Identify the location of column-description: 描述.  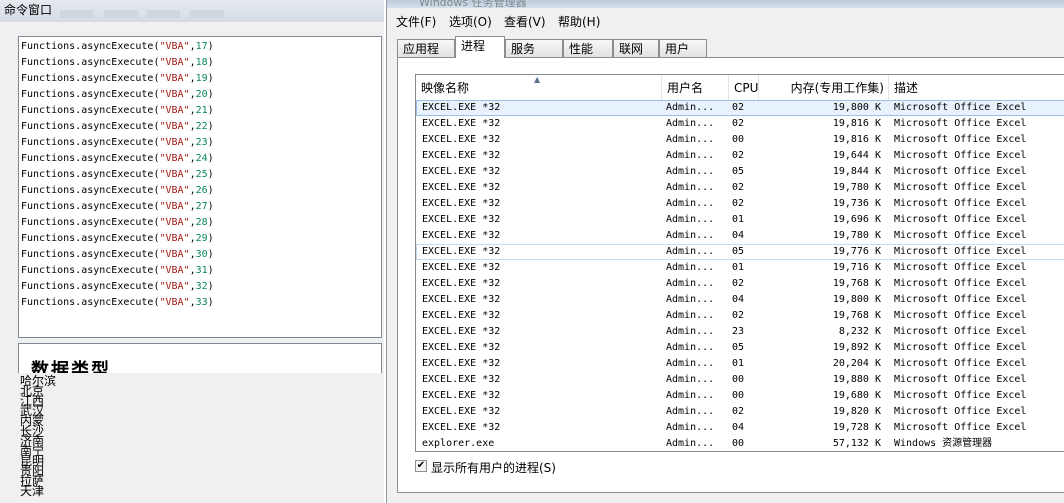
(976, 87).